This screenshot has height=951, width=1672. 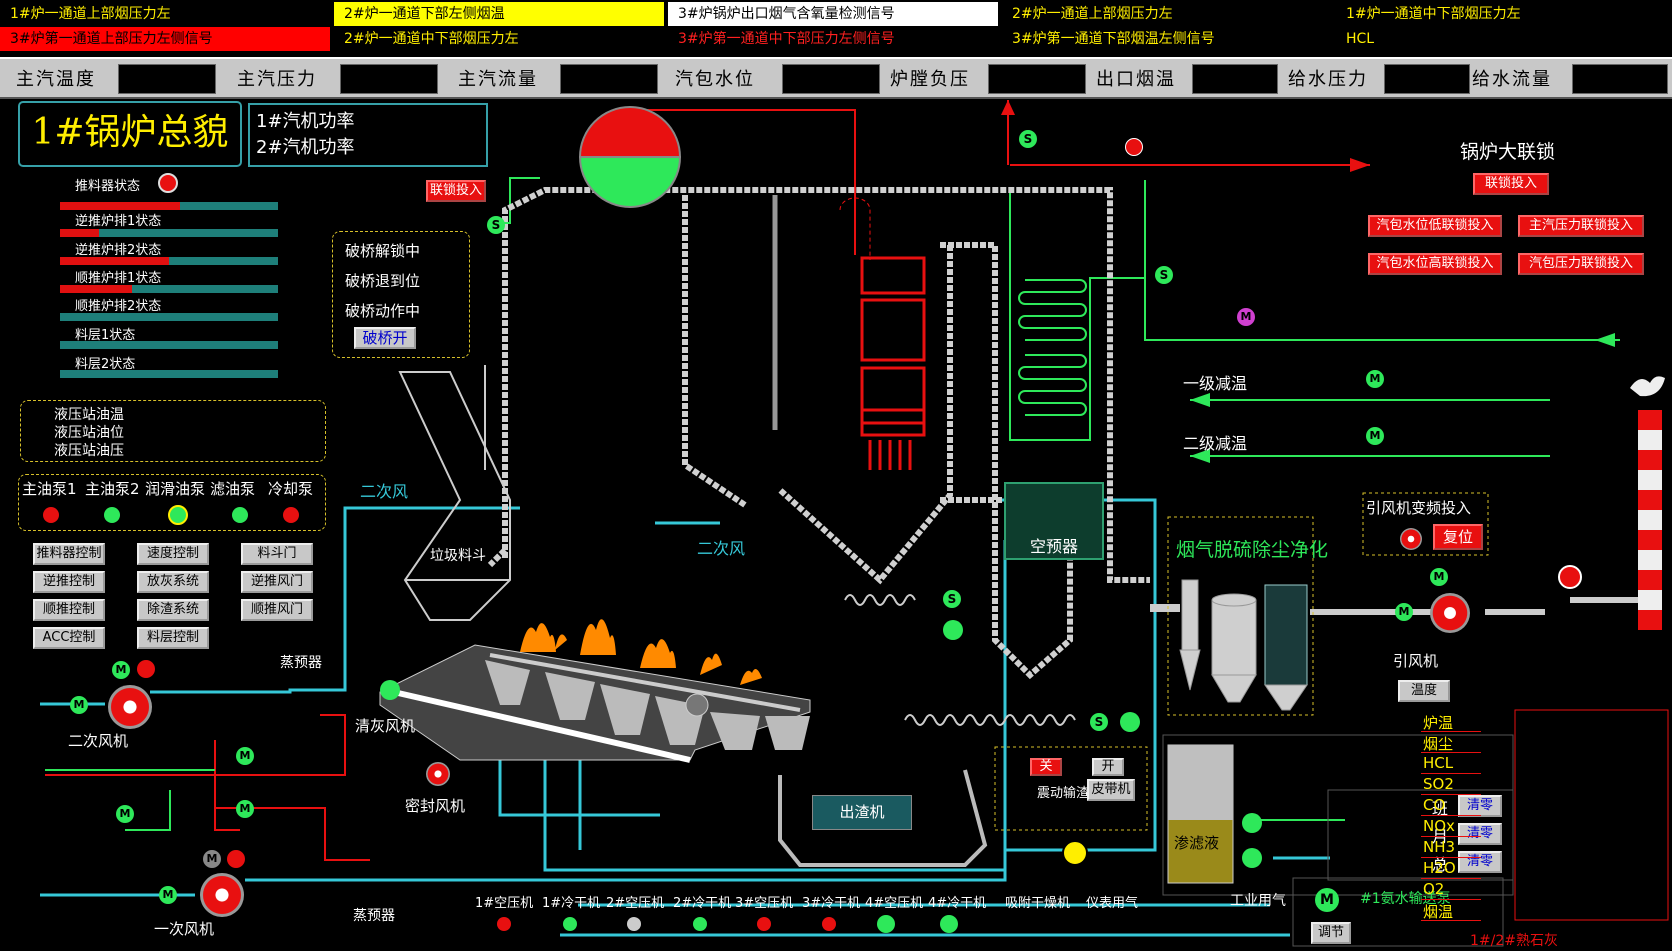 What do you see at coordinates (385, 338) in the screenshot?
I see `bridge-open-button: 破桥开` at bounding box center [385, 338].